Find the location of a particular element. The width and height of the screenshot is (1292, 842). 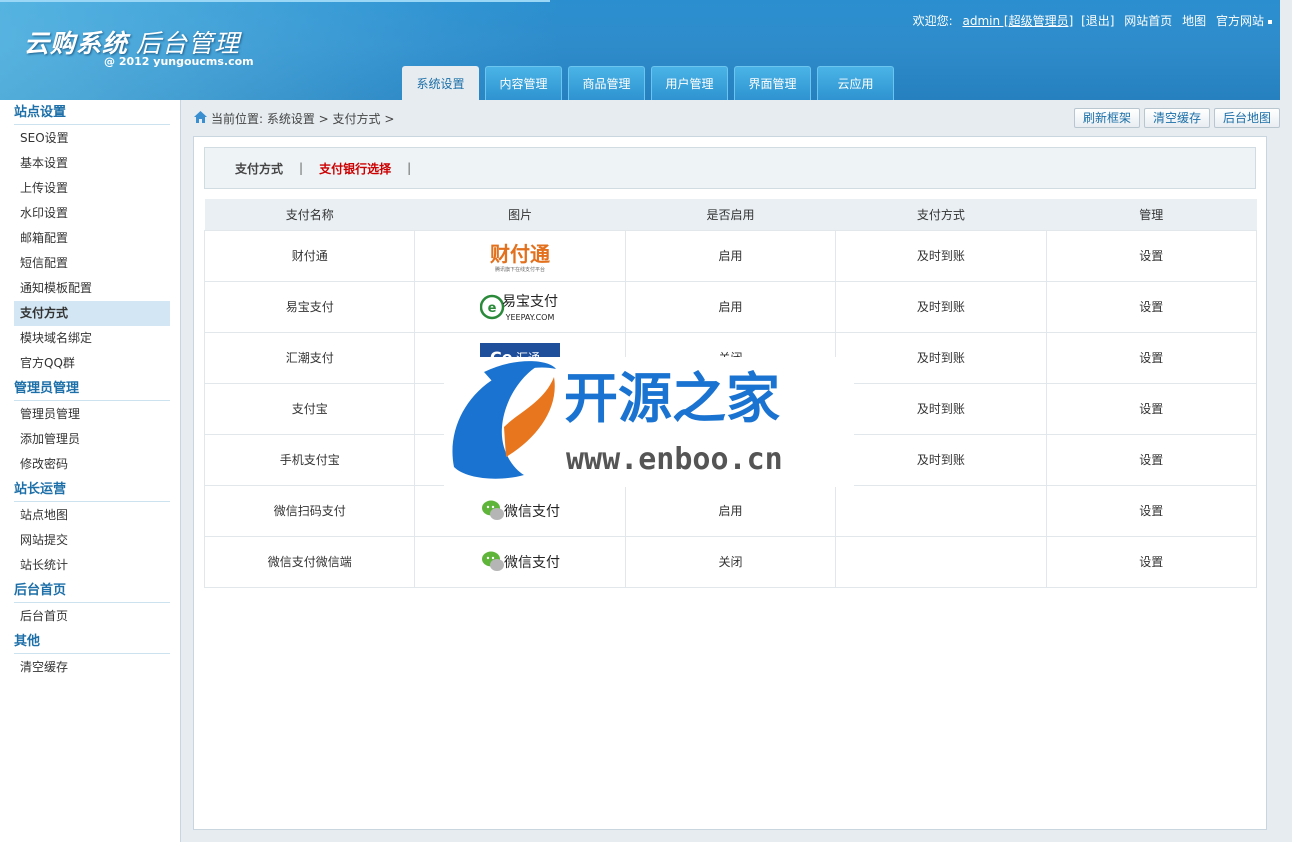

sidebar-group-title: 管理员管理 is located at coordinates (92, 388).